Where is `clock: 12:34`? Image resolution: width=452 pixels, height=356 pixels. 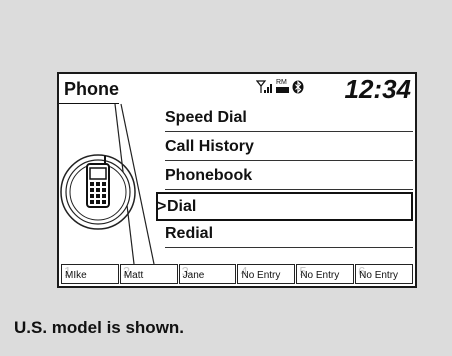 clock: 12:34 is located at coordinates (378, 89).